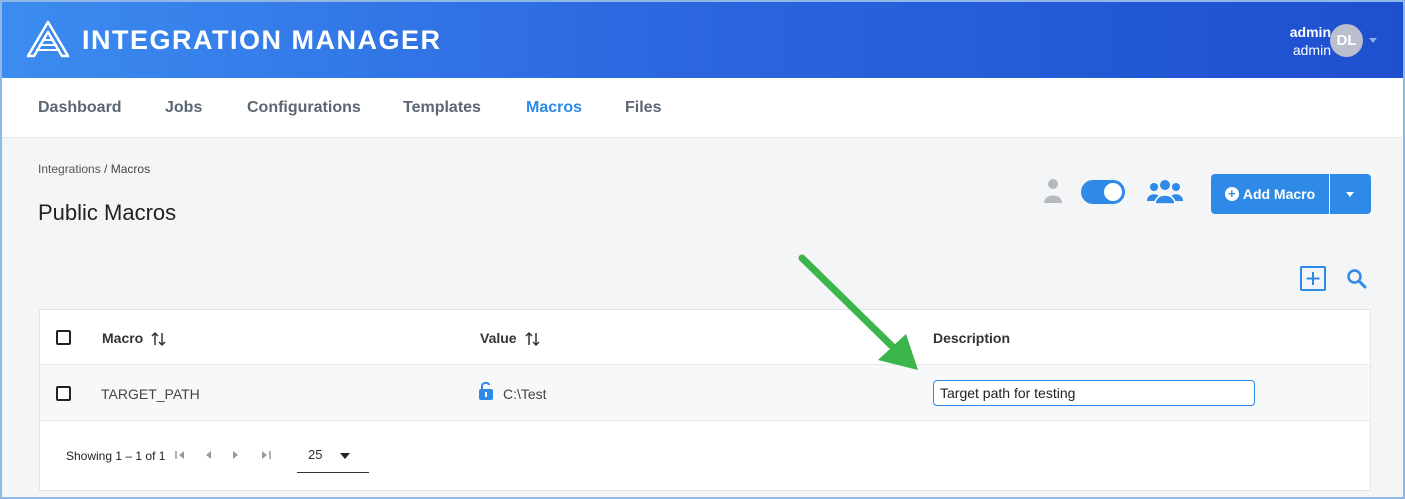 This screenshot has height=499, width=1405. Describe the element at coordinates (643, 108) in the screenshot. I see `tab-files: Files` at that location.